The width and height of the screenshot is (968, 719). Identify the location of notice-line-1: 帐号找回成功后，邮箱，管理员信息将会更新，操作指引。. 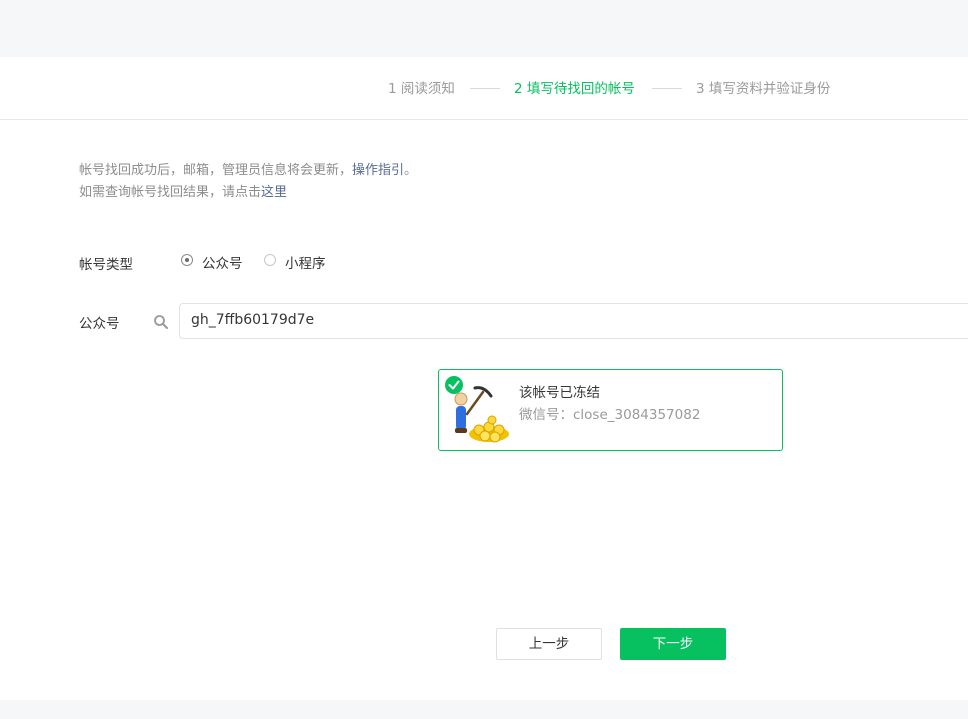
(248, 171).